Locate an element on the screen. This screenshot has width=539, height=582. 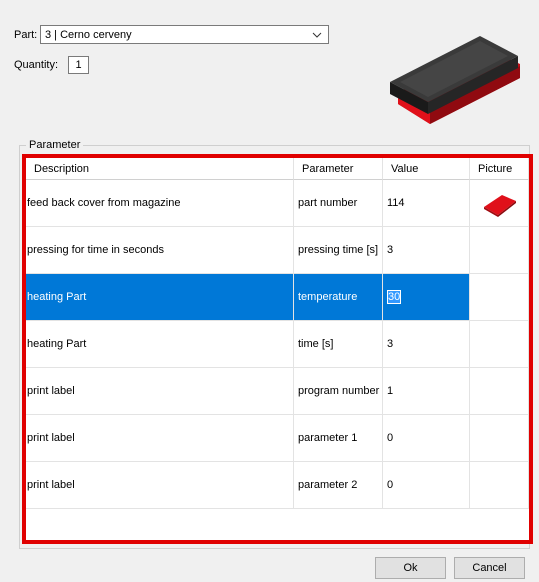
cancel-button: Cancel is located at coordinates (489, 568).